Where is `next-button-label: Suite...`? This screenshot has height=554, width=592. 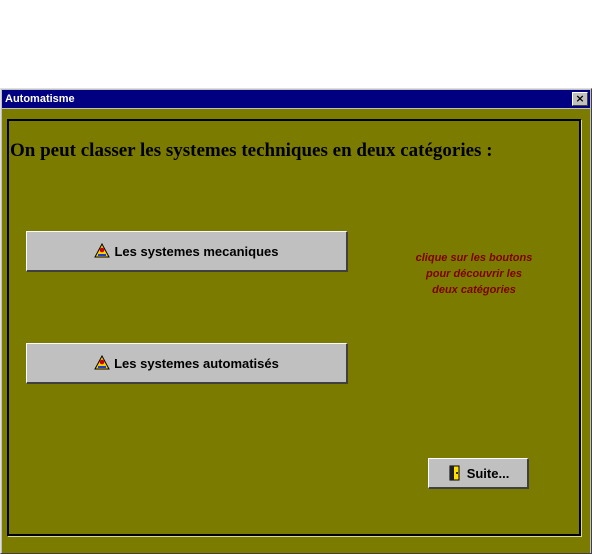
next-button-label: Suite... is located at coordinates (488, 473).